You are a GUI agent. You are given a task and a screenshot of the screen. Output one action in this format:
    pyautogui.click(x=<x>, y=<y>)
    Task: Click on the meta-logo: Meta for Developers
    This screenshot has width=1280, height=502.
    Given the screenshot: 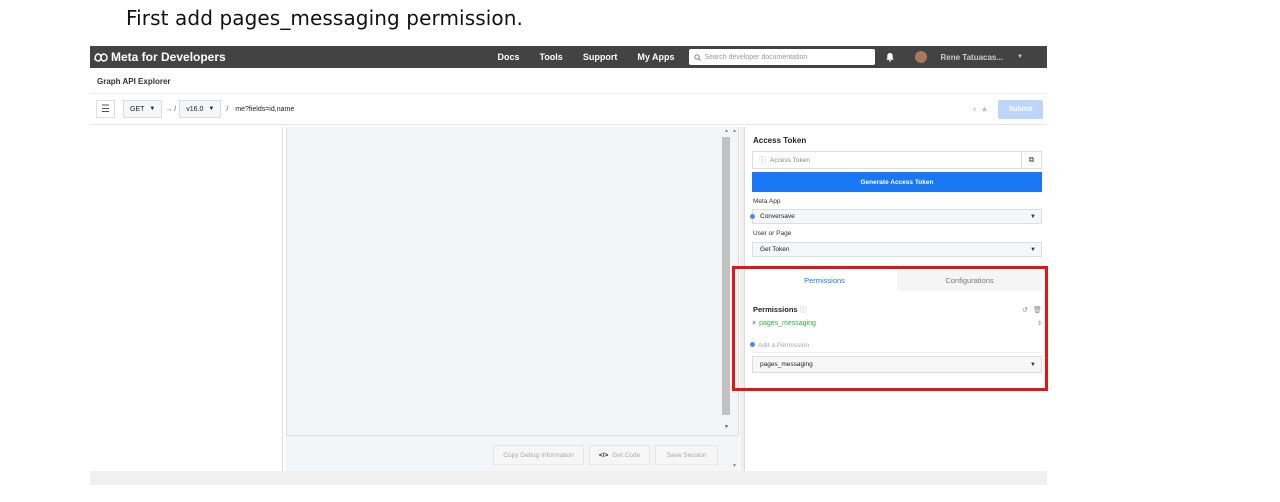 What is the action you would take?
    pyautogui.click(x=160, y=57)
    